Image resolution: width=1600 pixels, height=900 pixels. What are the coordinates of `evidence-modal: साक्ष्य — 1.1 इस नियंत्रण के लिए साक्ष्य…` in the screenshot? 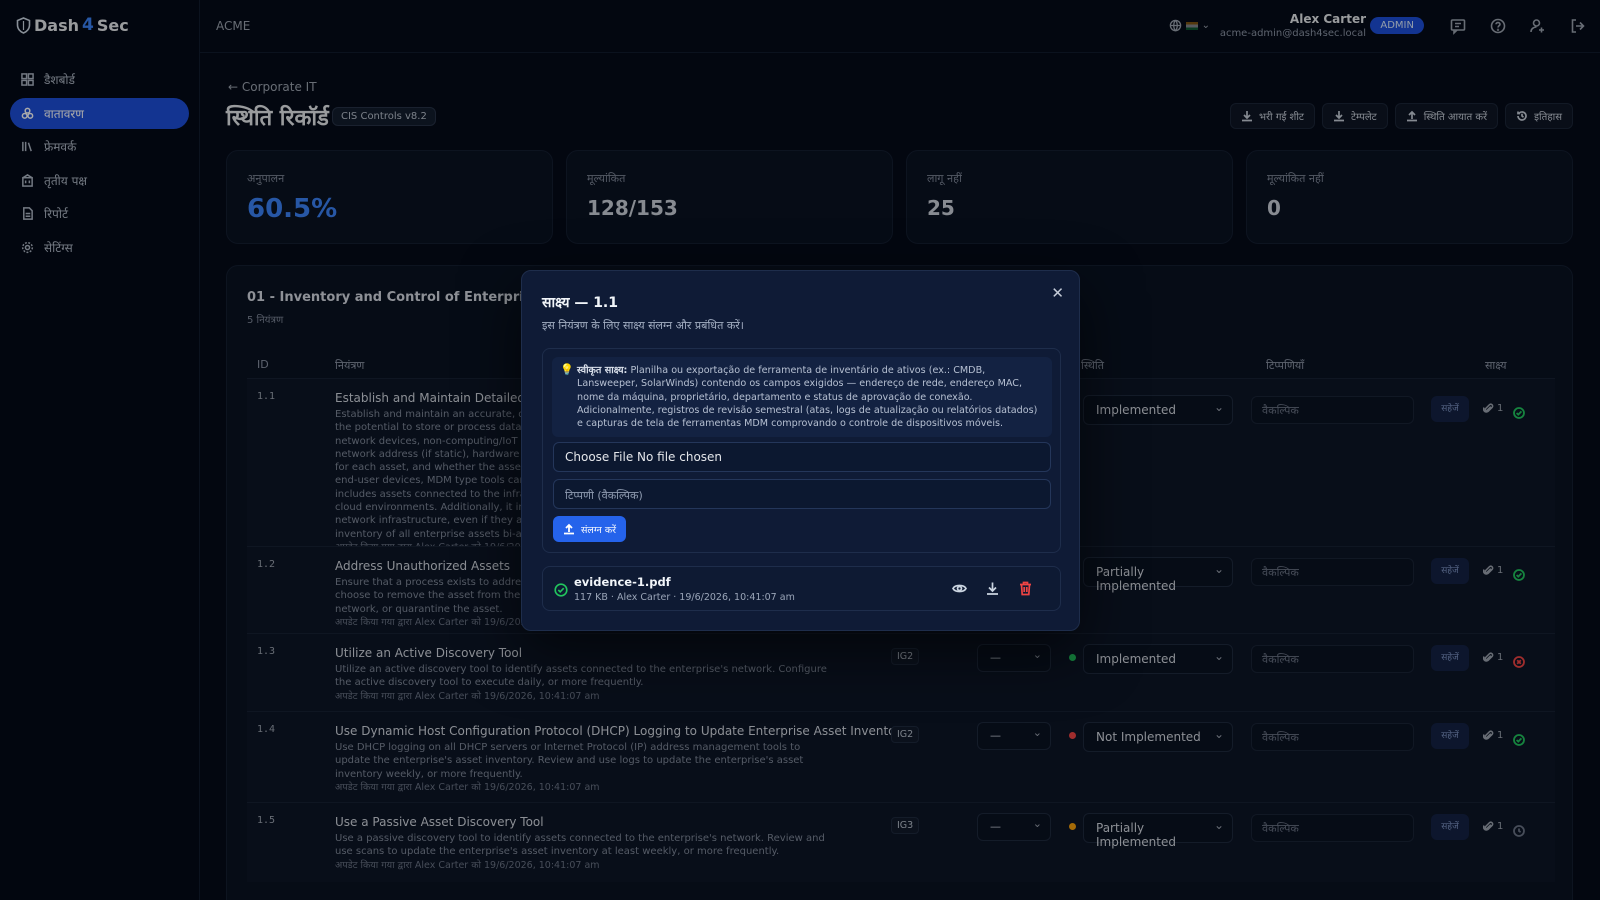 It's located at (800, 450).